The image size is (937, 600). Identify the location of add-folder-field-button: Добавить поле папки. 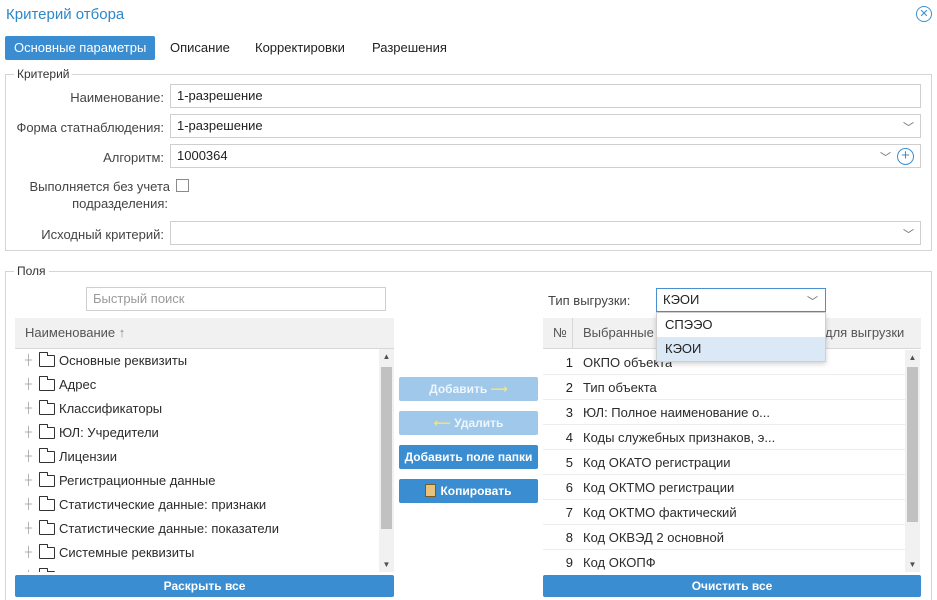
(468, 457).